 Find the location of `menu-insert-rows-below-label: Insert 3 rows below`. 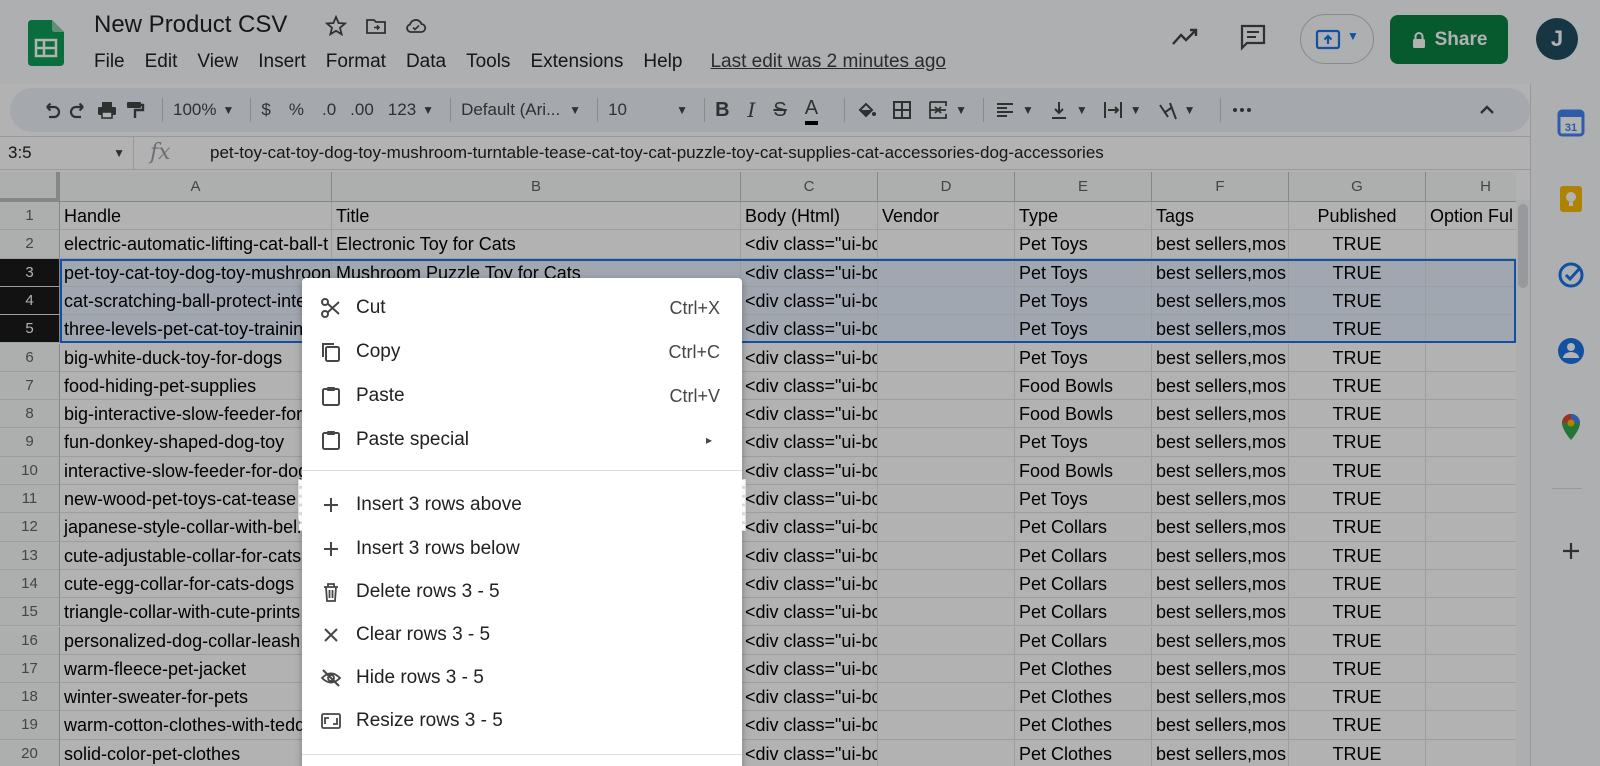

menu-insert-rows-below-label: Insert 3 rows below is located at coordinates (438, 548).